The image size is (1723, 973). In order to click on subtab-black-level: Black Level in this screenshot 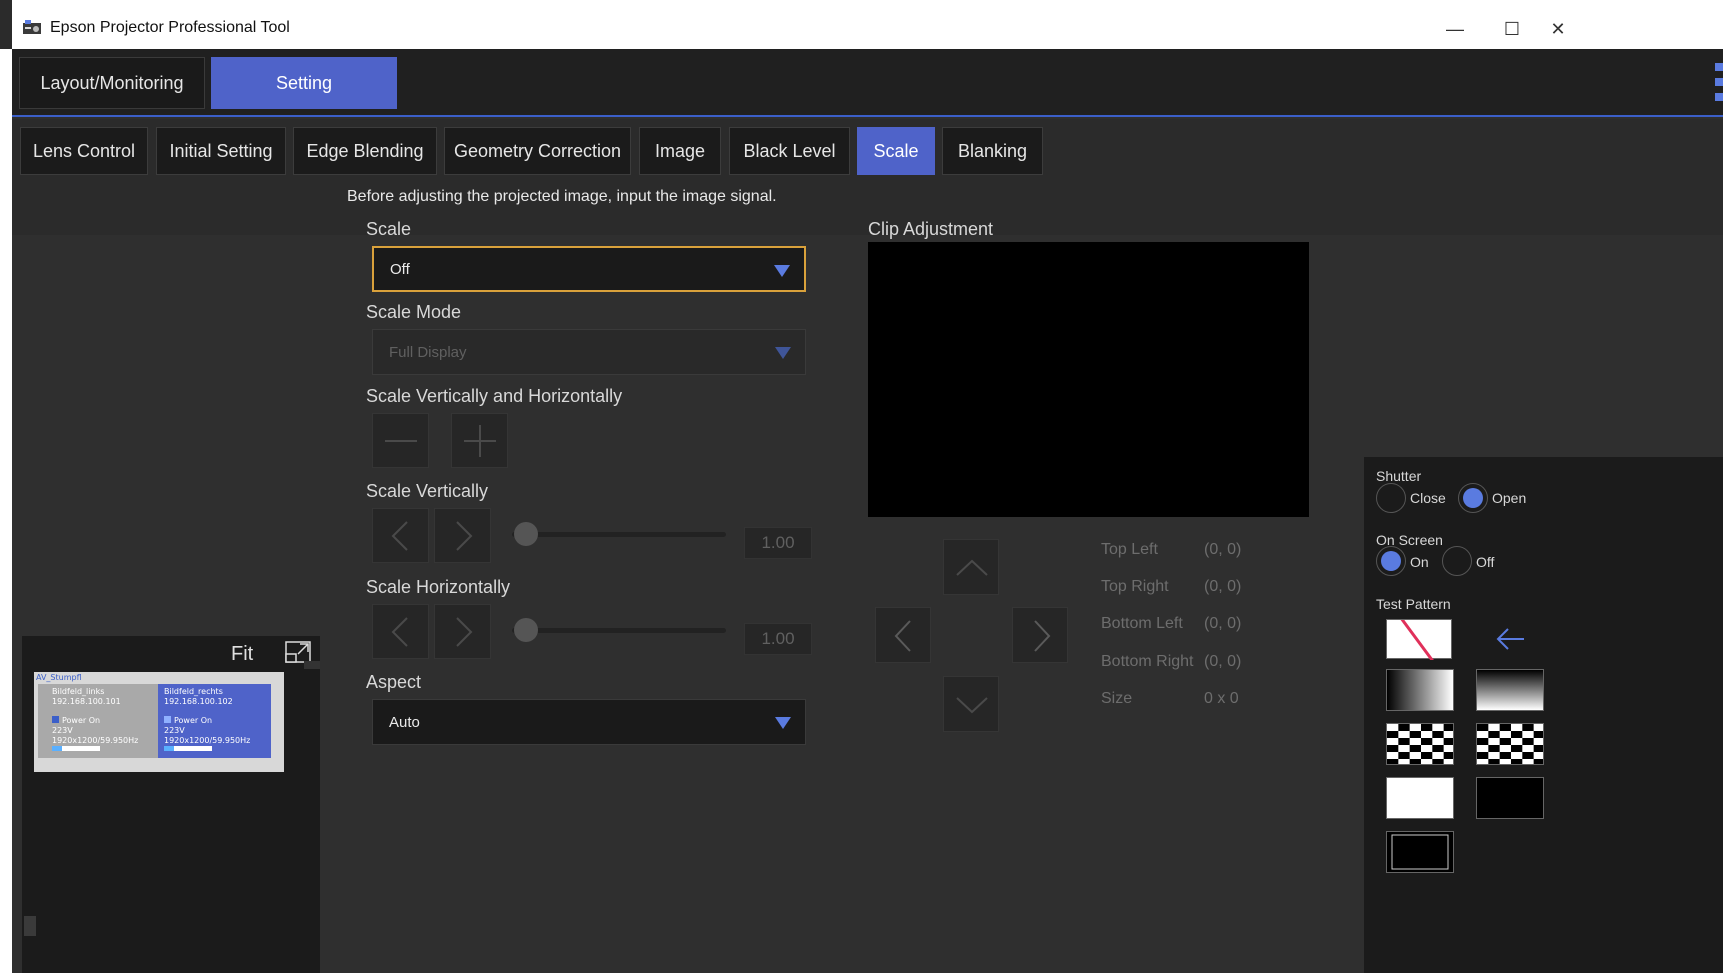, I will do `click(789, 151)`.